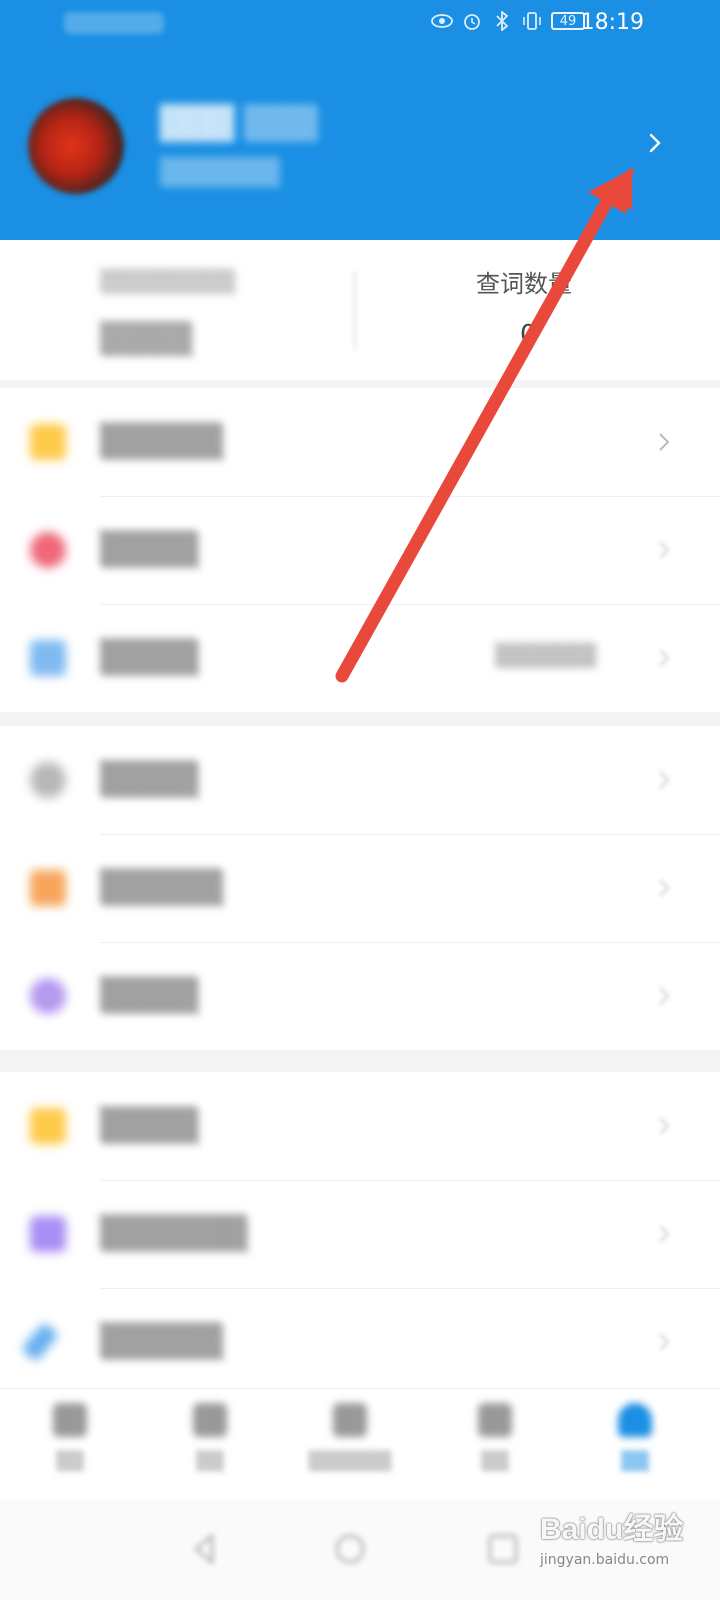  Describe the element at coordinates (210, 1420) in the screenshot. I see `document-icon` at that location.